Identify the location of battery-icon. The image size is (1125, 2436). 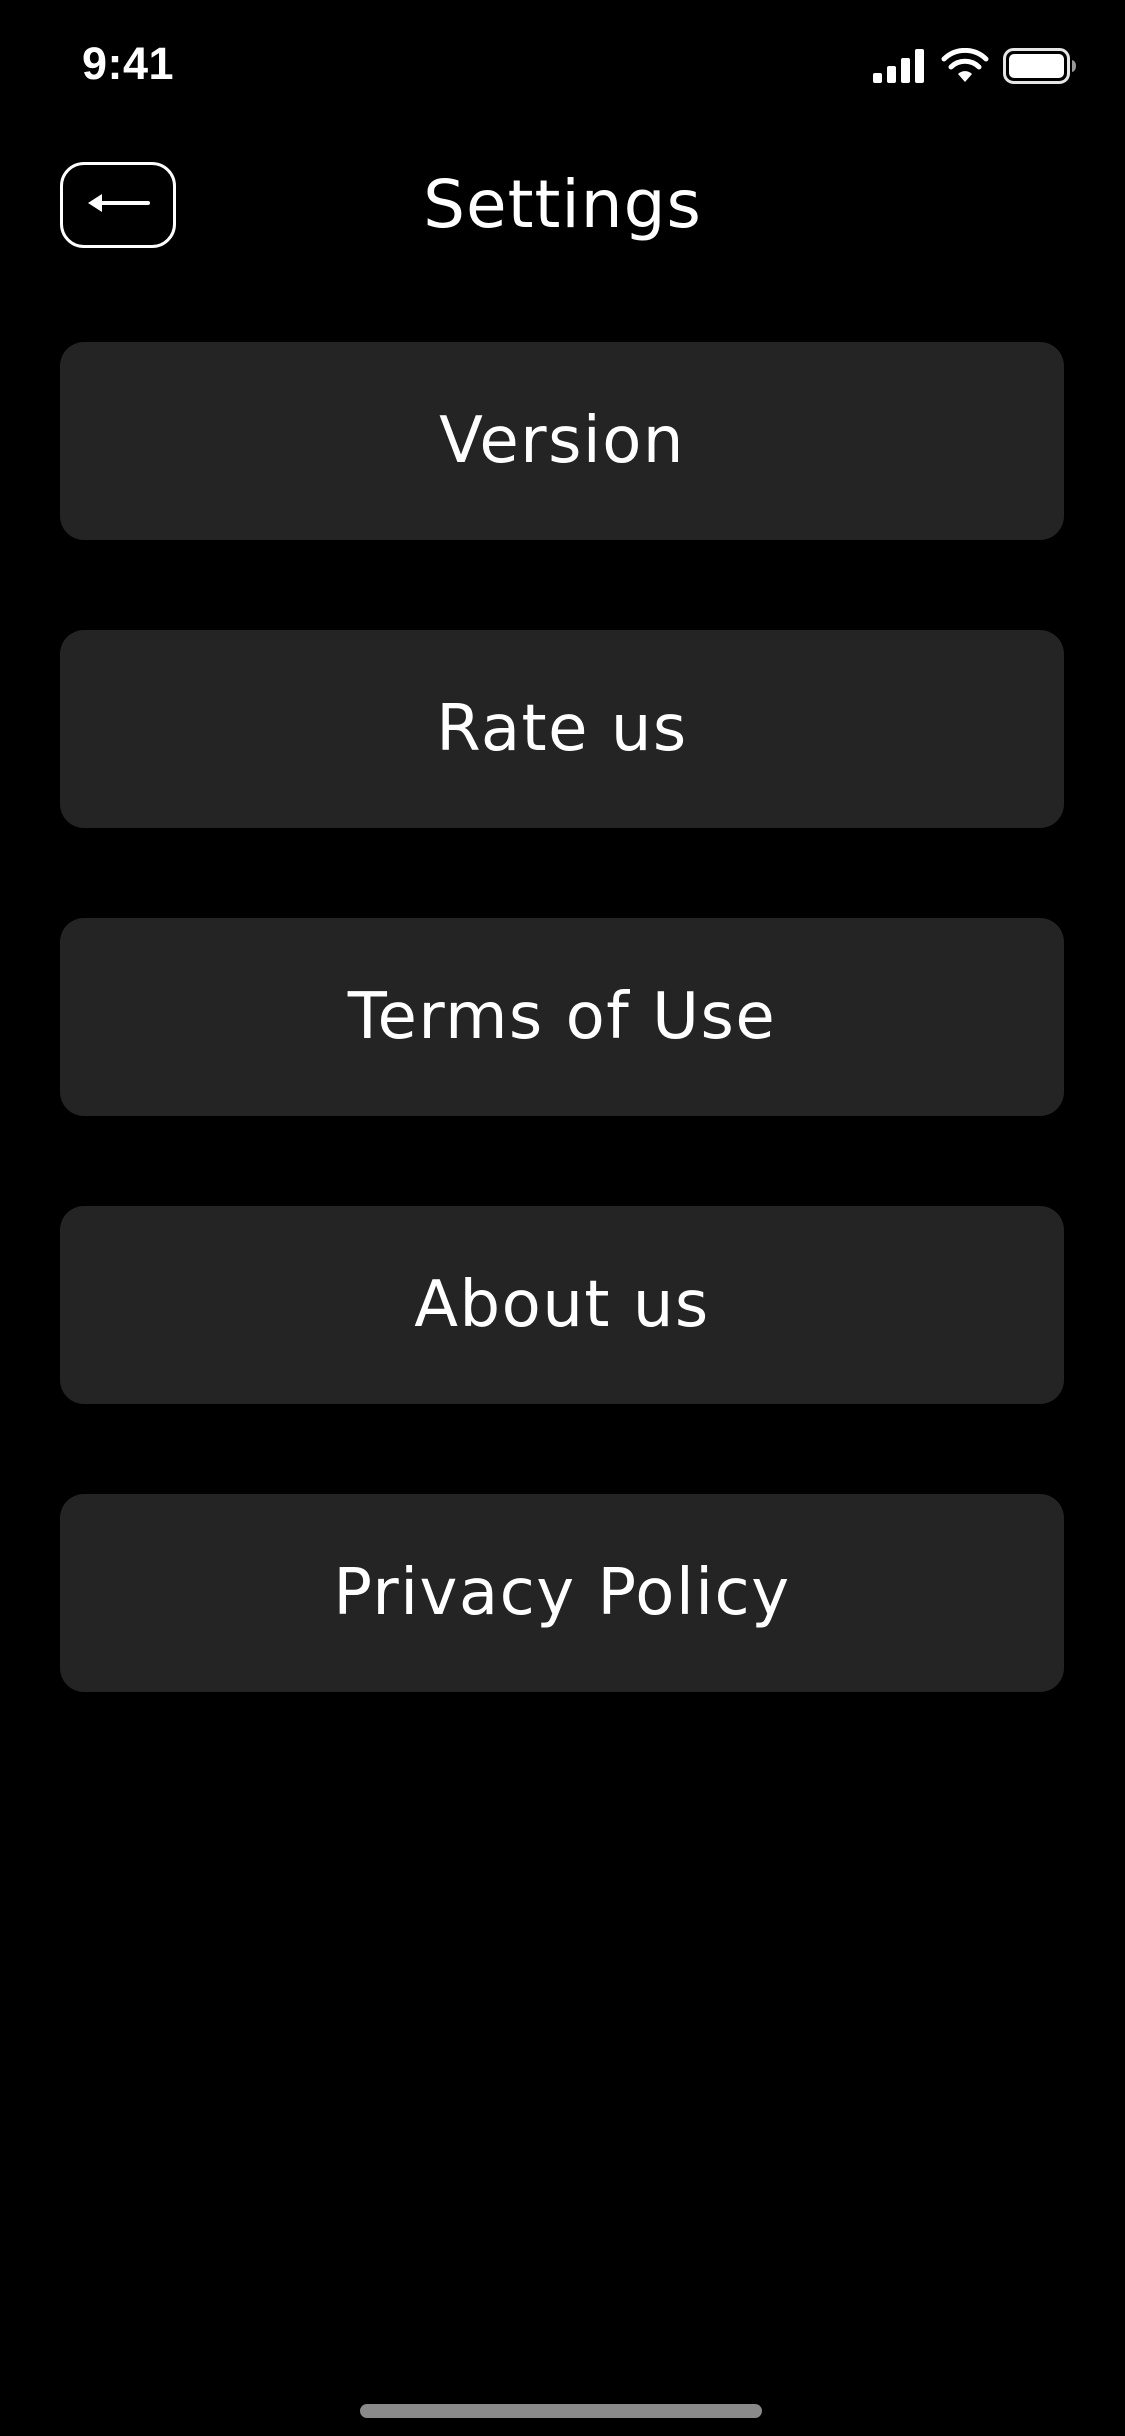
(1040, 66).